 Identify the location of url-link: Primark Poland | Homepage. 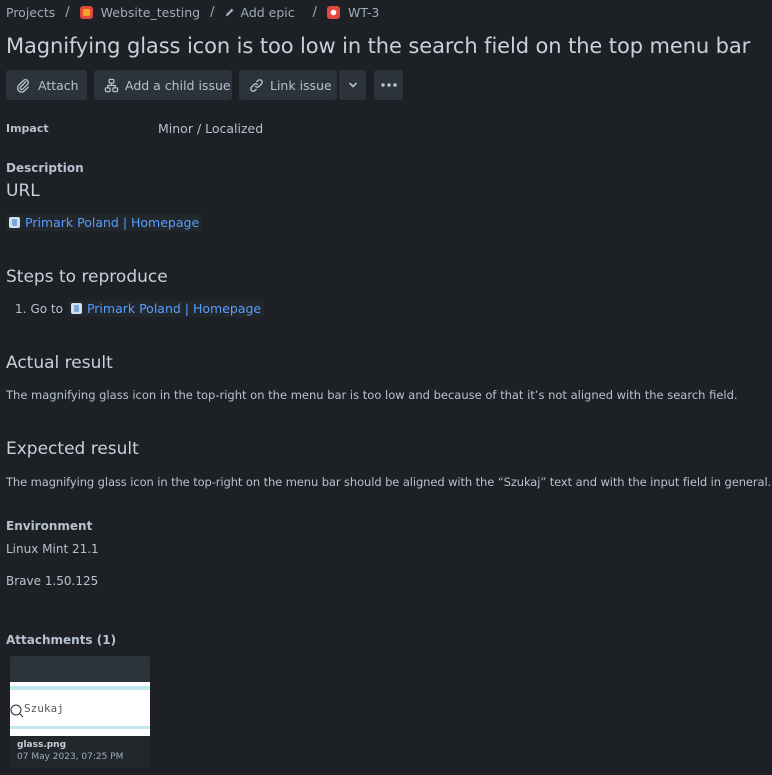
(104, 222).